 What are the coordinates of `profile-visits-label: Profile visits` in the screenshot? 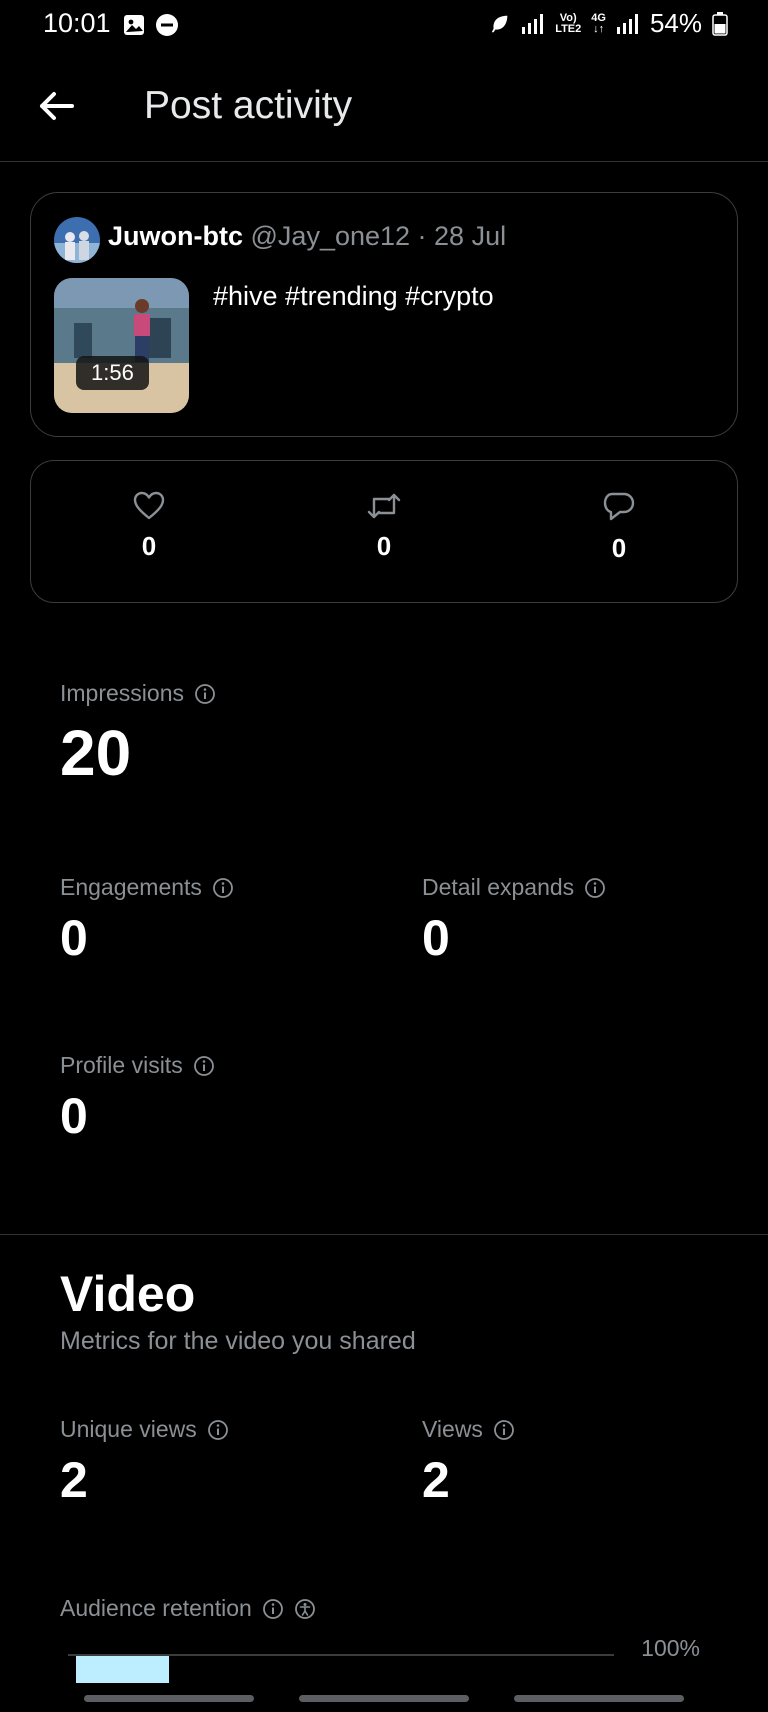 It's located at (121, 1065).